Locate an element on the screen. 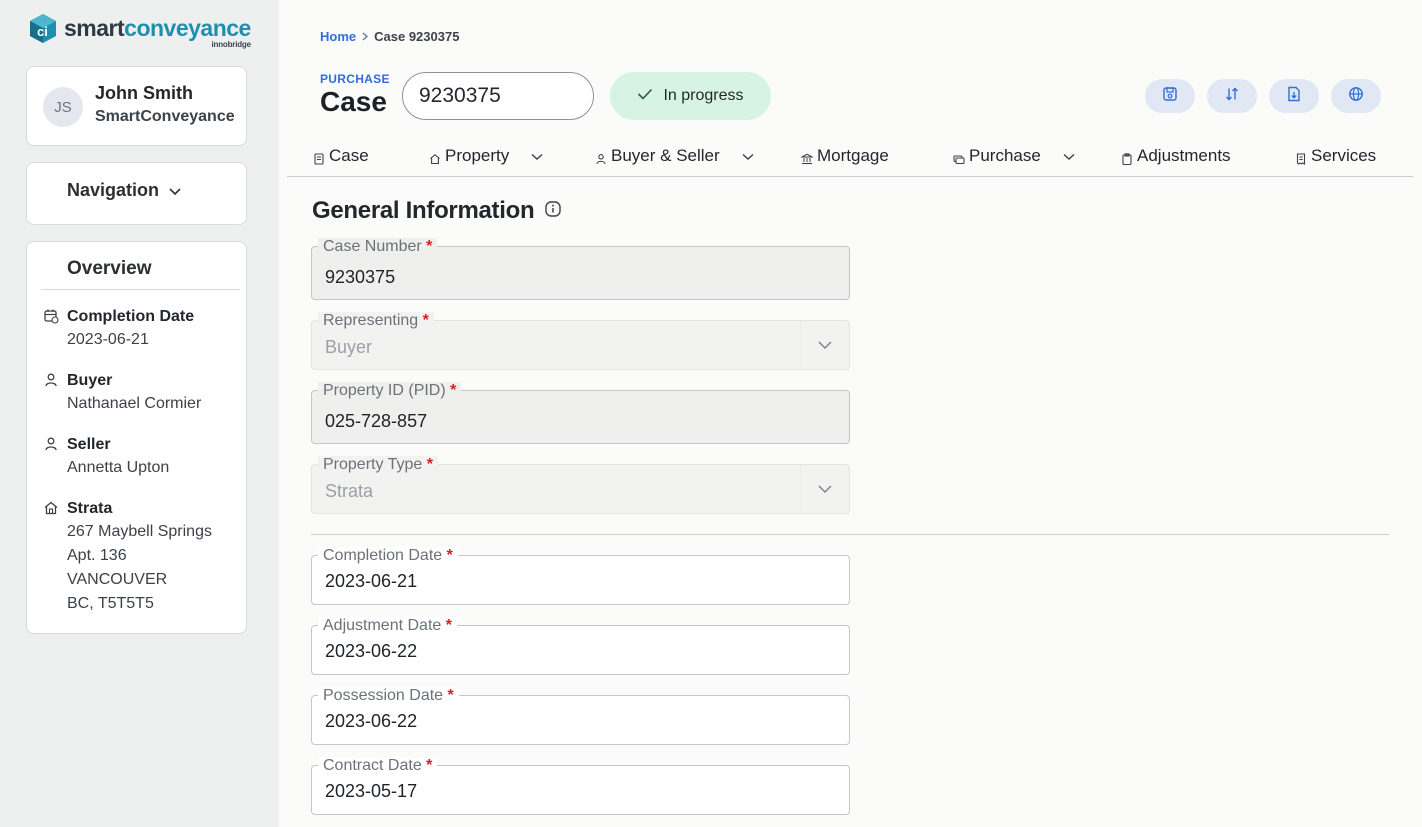  tab-label: Case is located at coordinates (349, 155).